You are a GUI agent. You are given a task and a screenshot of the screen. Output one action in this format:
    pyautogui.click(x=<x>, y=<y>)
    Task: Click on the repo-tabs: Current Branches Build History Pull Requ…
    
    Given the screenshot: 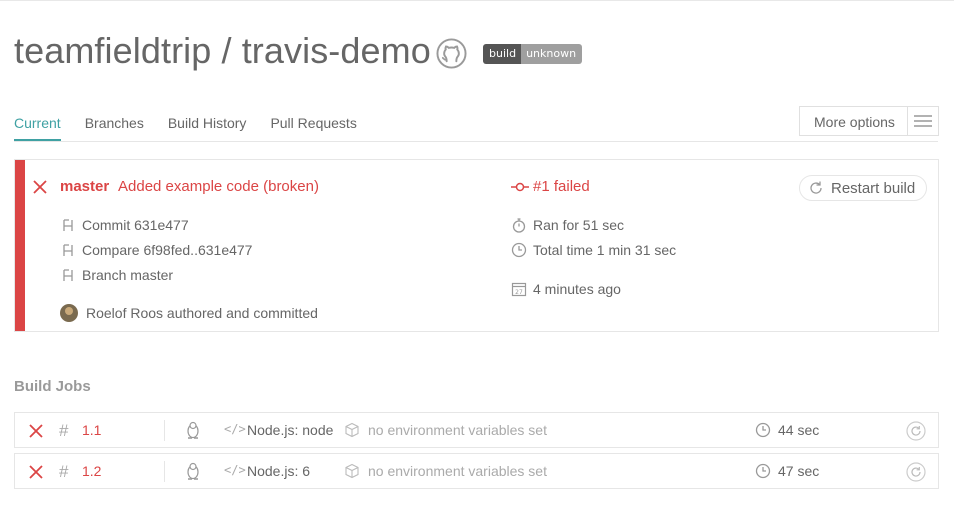 What is the action you would take?
    pyautogui.click(x=197, y=128)
    